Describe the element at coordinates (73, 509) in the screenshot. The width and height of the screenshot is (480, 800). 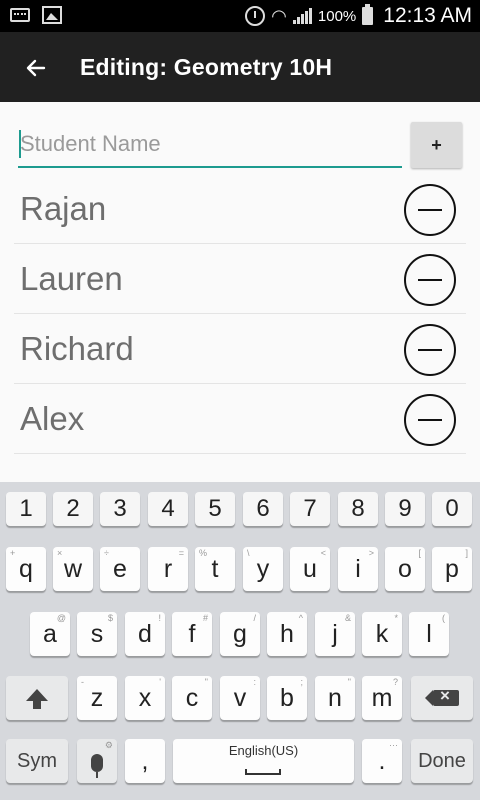
I see `key-2: 2` at that location.